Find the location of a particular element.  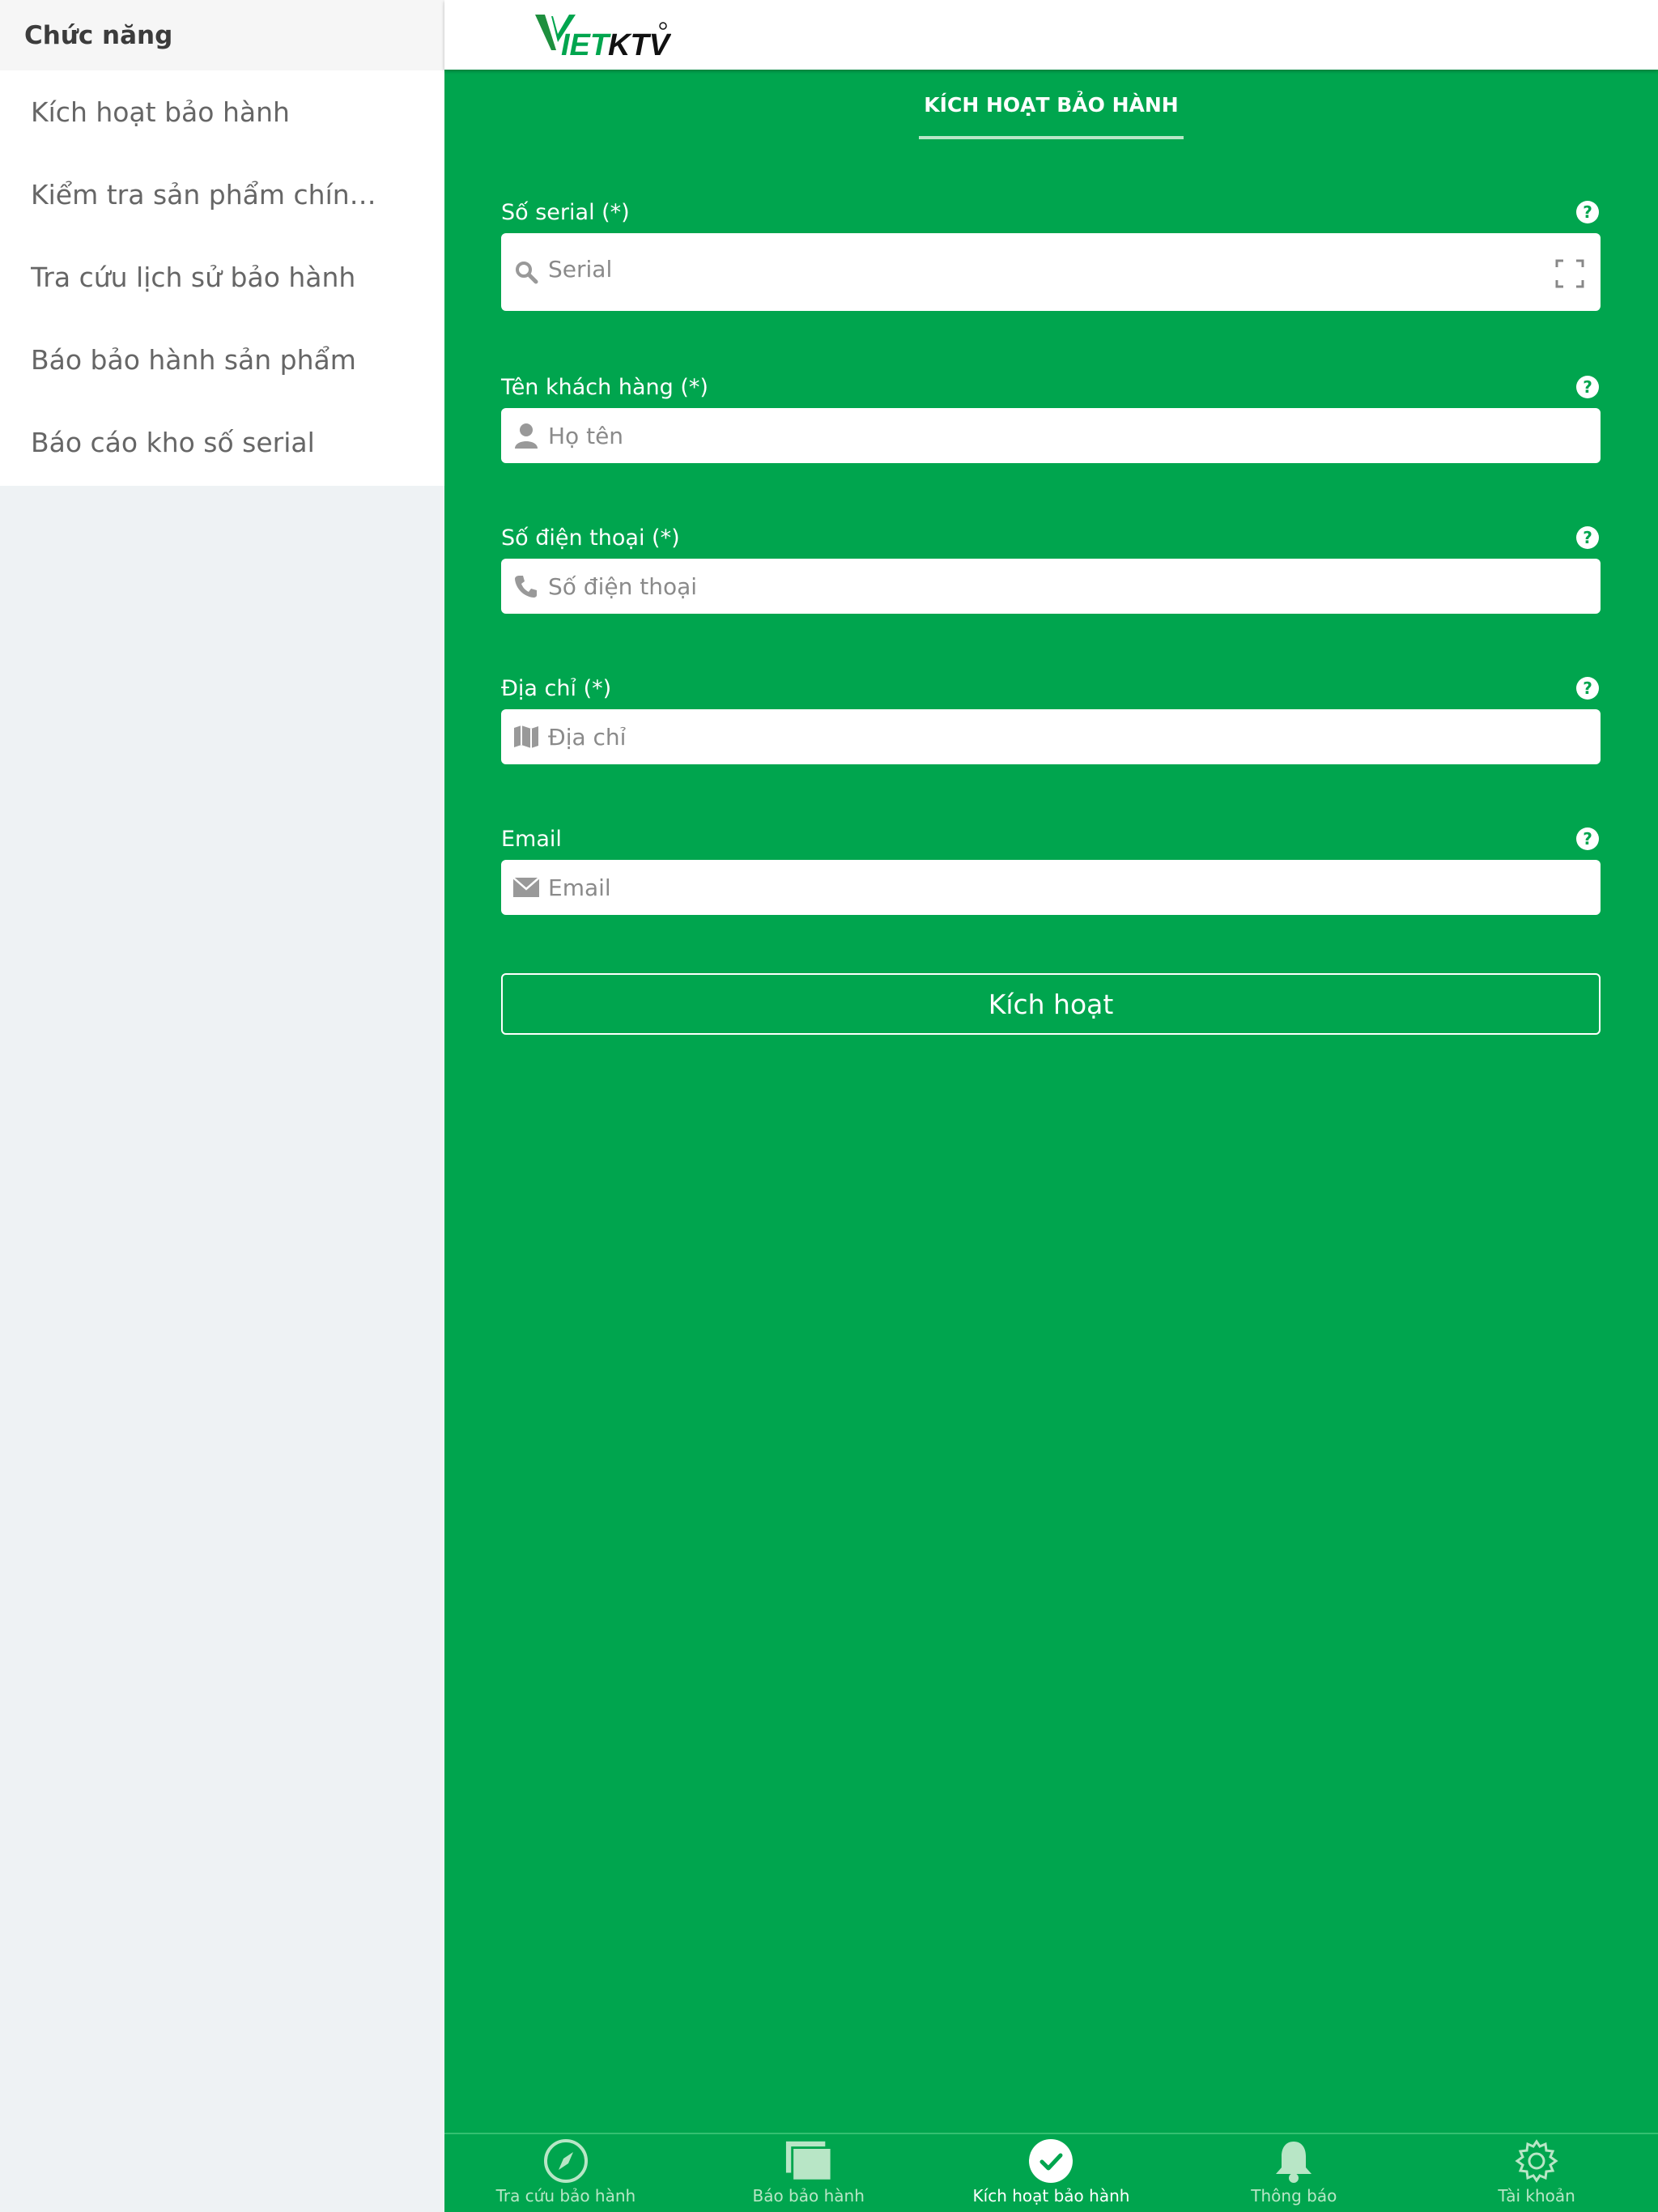

email-label: Email is located at coordinates (531, 839).